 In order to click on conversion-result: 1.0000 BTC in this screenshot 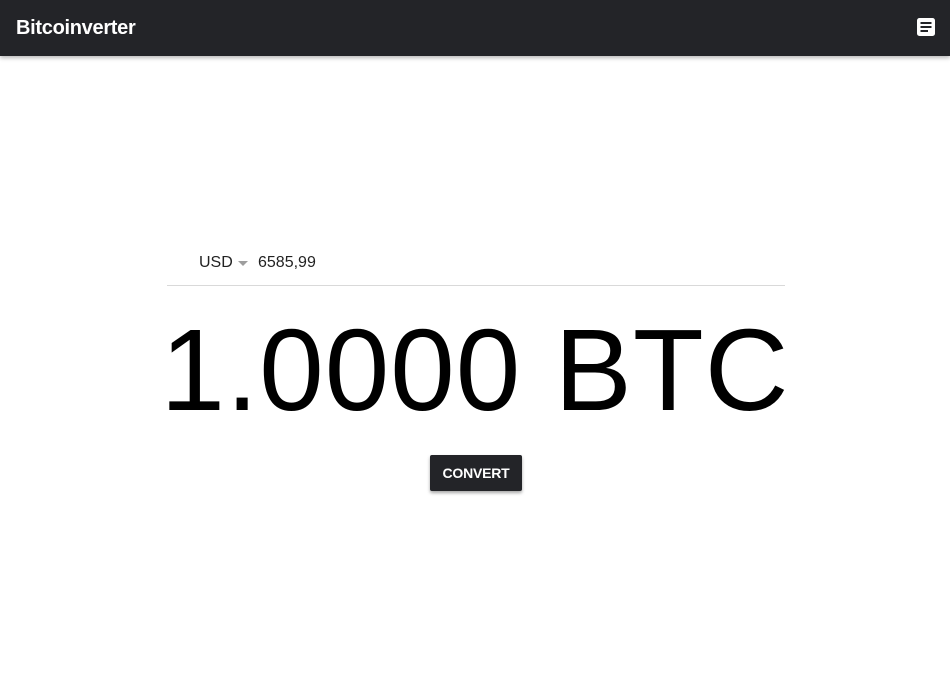, I will do `click(475, 370)`.